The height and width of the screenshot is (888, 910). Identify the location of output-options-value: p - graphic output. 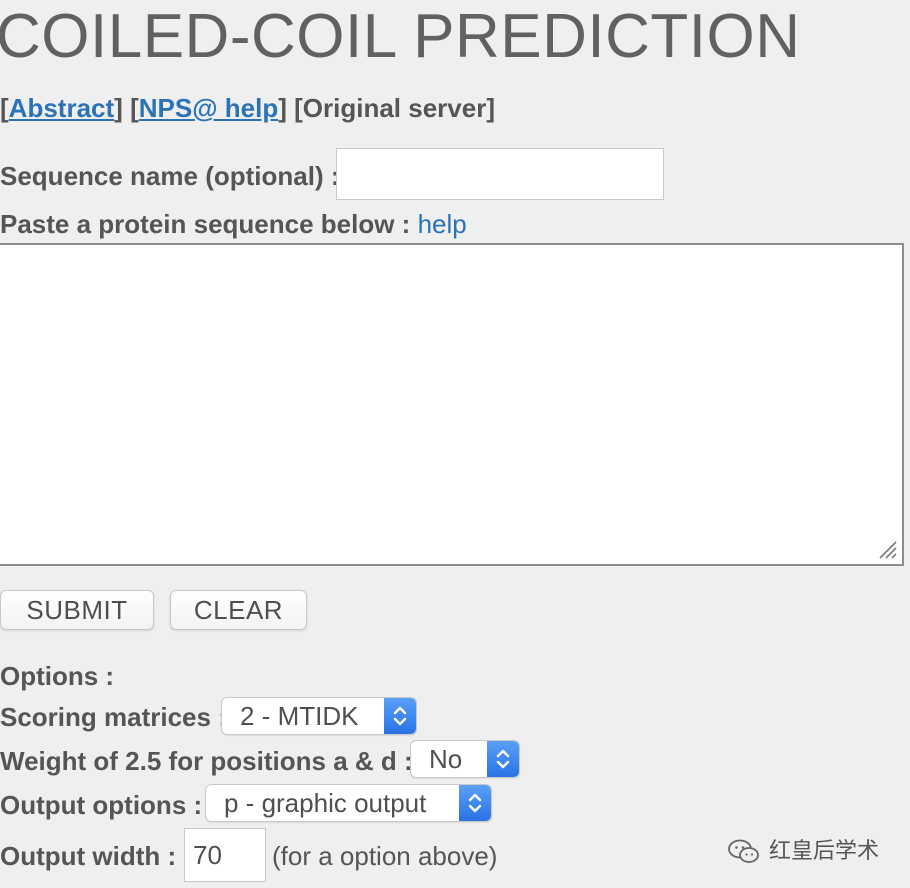
(325, 803).